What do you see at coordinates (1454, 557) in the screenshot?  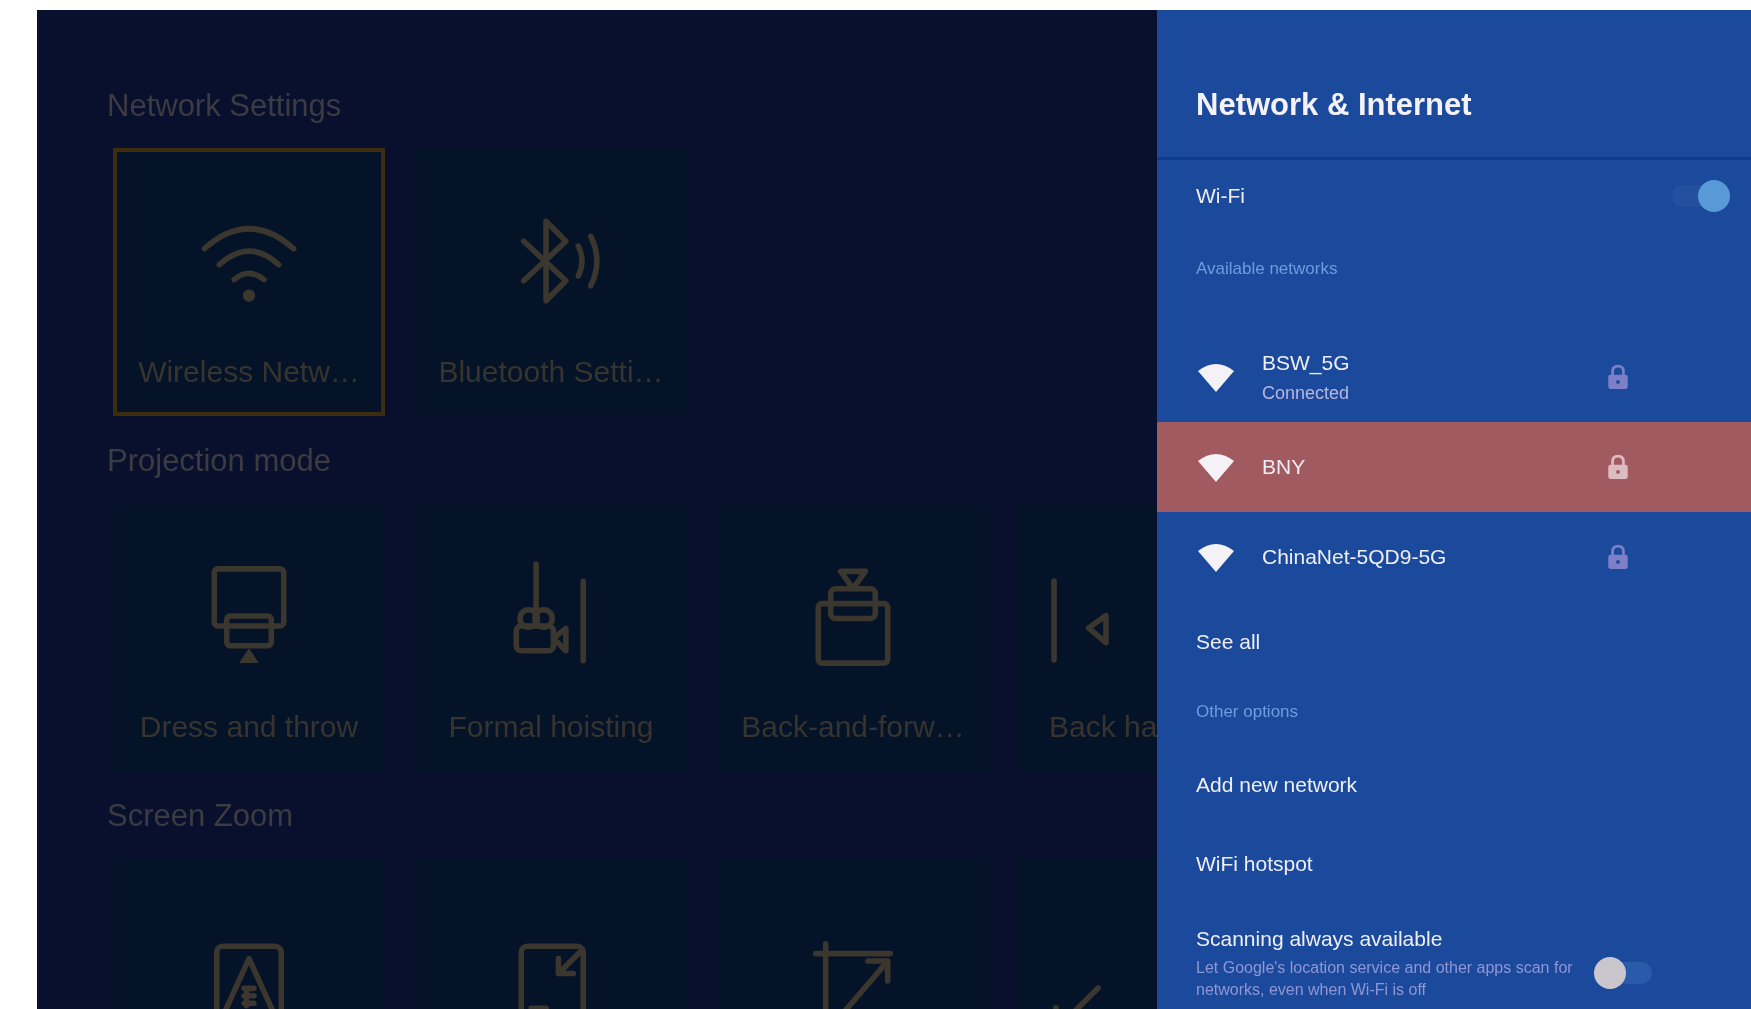 I see `network-item: ChinaNet-5QD9-5G` at bounding box center [1454, 557].